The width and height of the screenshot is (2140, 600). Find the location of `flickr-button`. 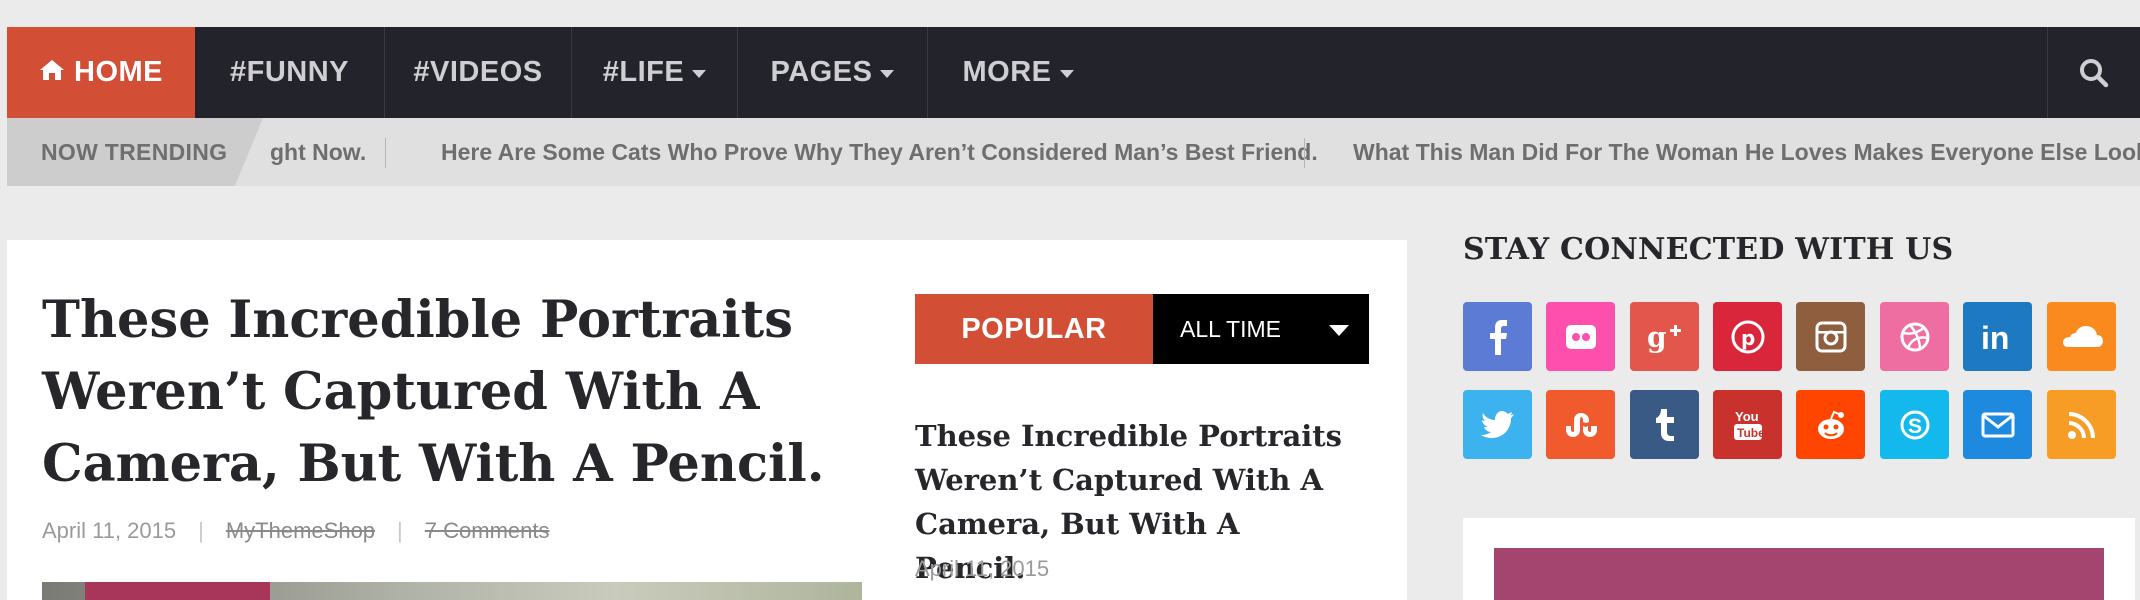

flickr-button is located at coordinates (1580, 336).